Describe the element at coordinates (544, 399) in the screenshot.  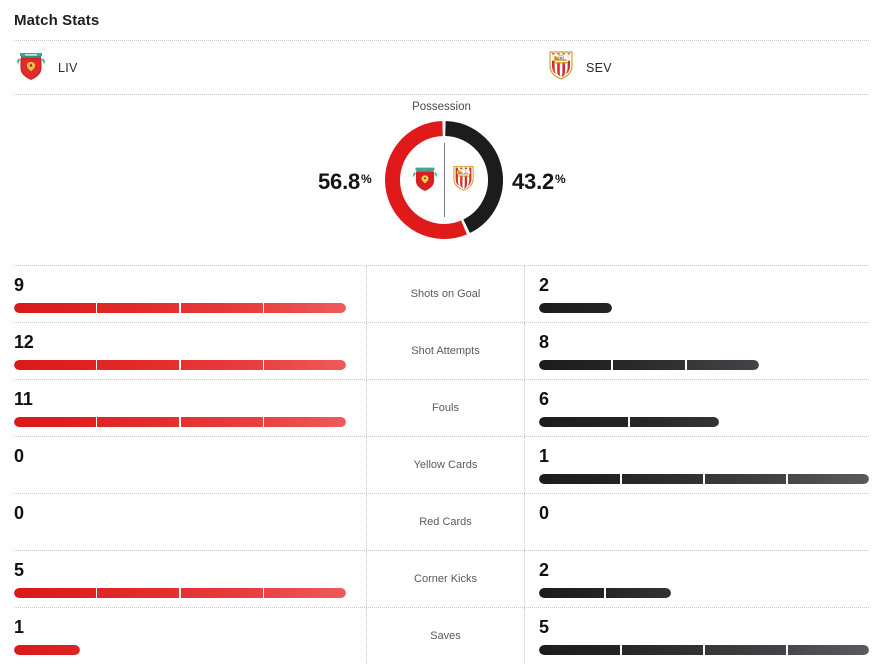
I see `stat-away-value: 6` at that location.